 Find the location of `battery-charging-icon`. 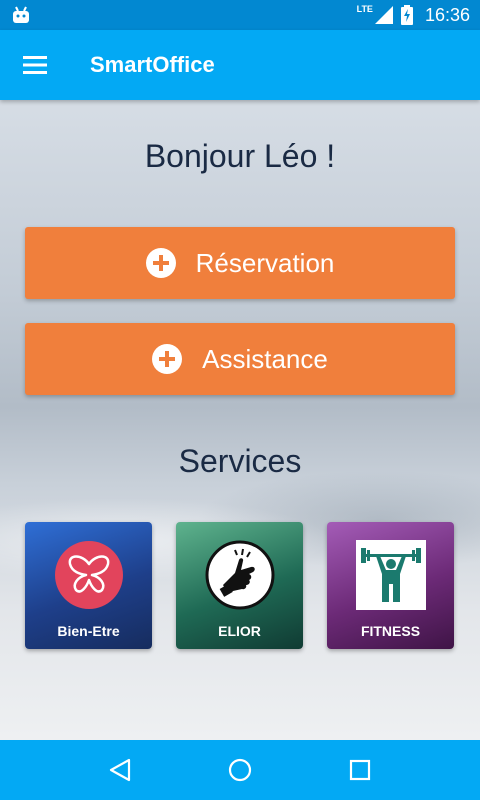

battery-charging-icon is located at coordinates (406, 15).